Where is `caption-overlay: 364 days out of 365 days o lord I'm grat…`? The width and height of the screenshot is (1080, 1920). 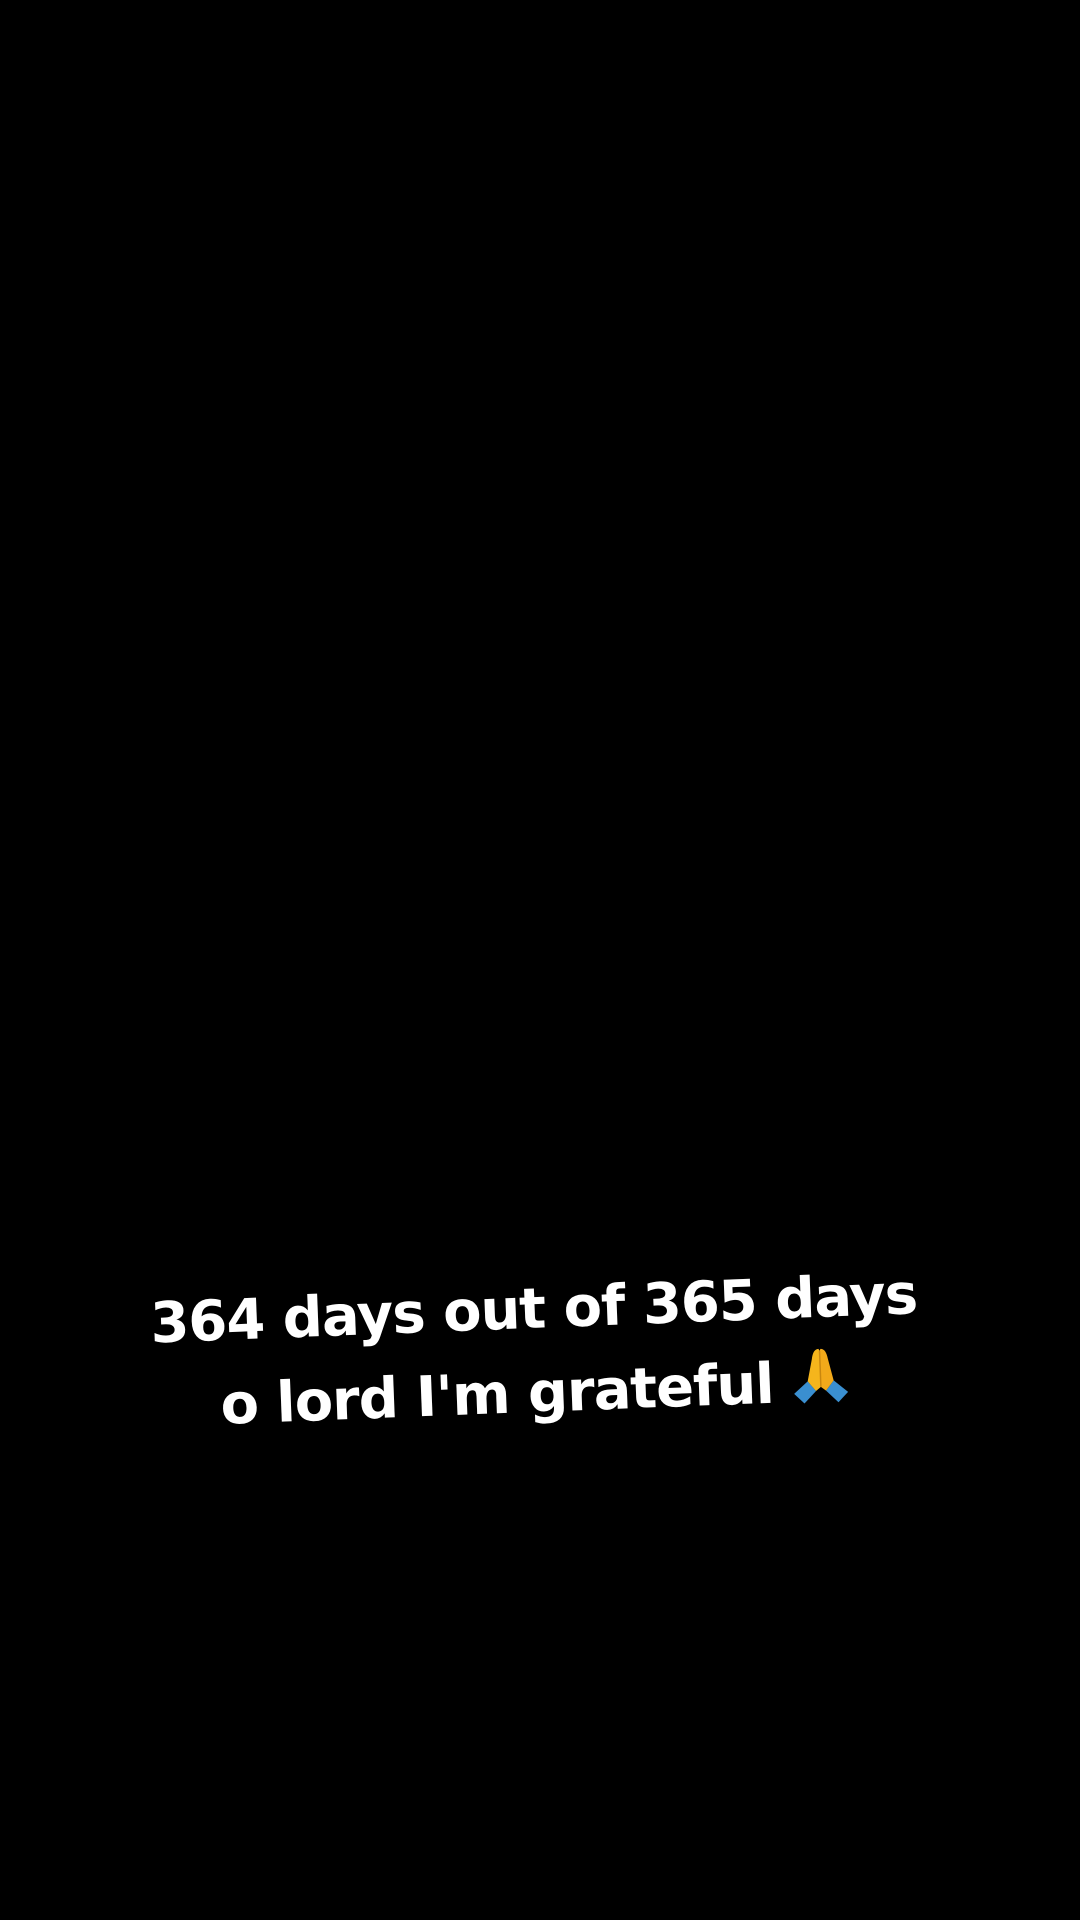 caption-overlay: 364 days out of 365 days o lord I'm grat… is located at coordinates (540, 1351).